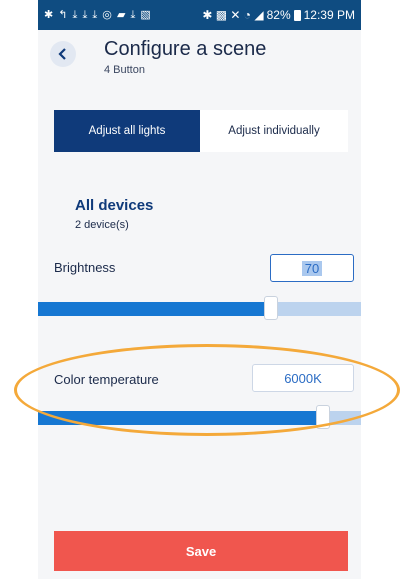 This screenshot has height=579, width=403. Describe the element at coordinates (124, 70) in the screenshot. I see `page-subtitle: 4 Button` at that location.